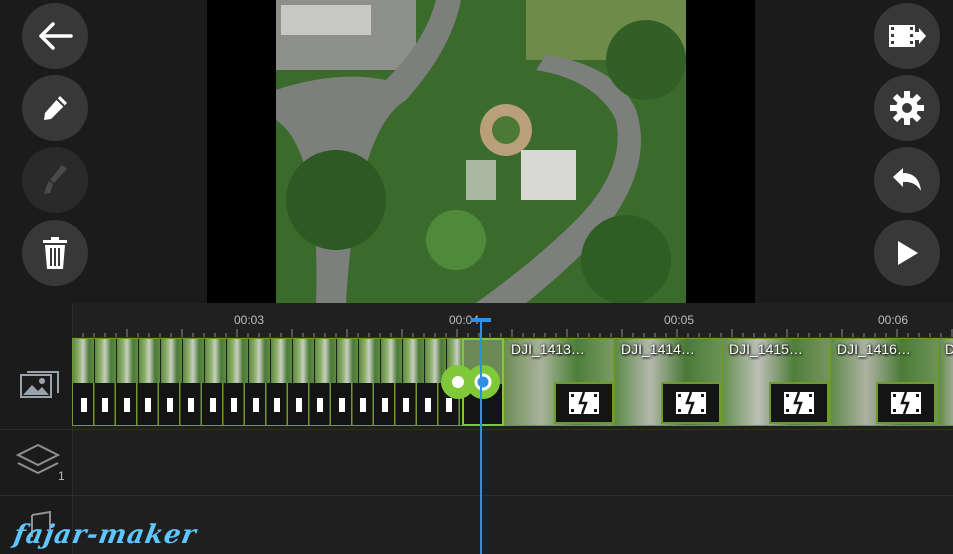  I want to click on brush-icon, so click(55, 179).